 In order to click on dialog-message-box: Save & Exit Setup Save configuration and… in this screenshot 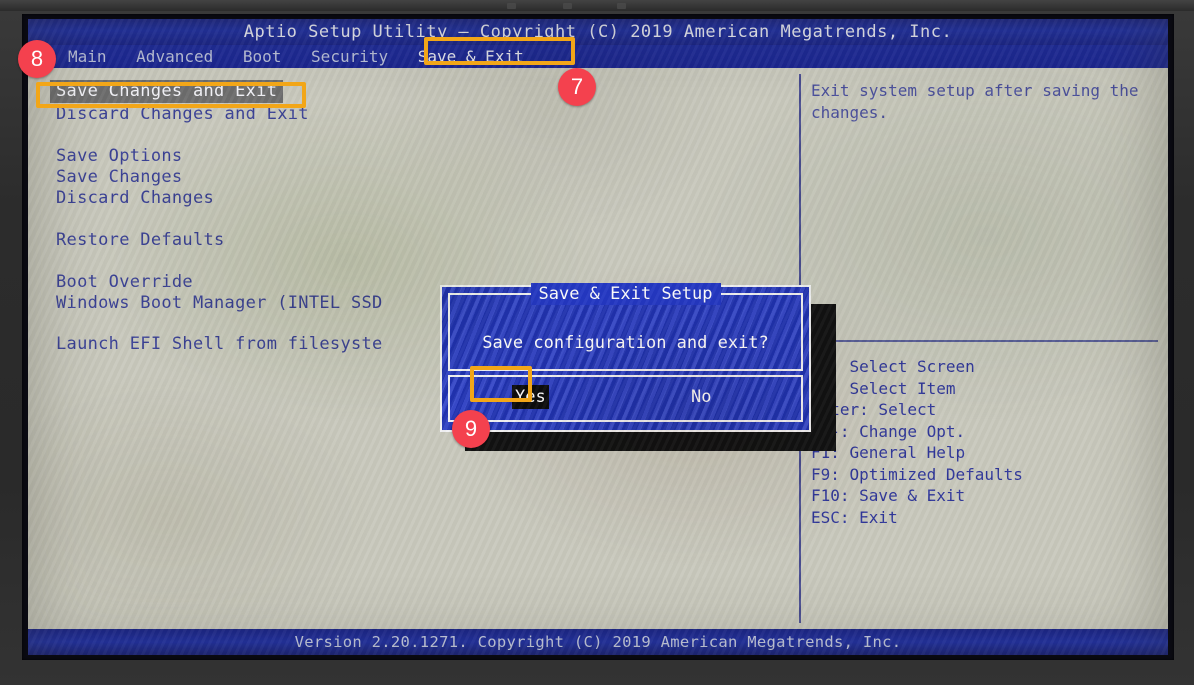, I will do `click(625, 327)`.